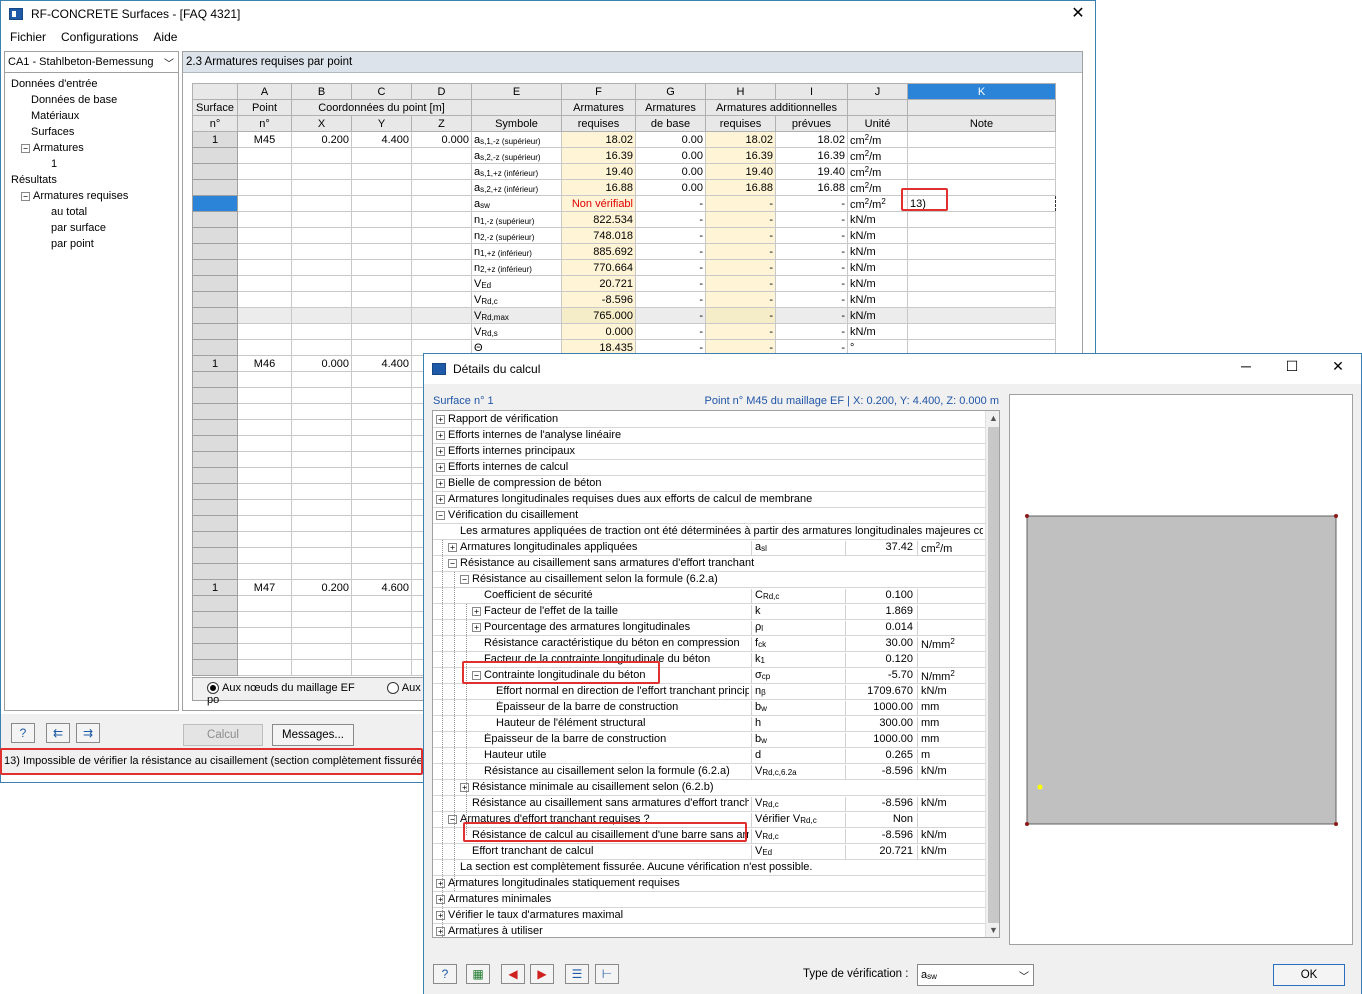 This screenshot has height=994, width=1362. I want to click on cell-symbol: n1,-z (supérieur), so click(516, 219).